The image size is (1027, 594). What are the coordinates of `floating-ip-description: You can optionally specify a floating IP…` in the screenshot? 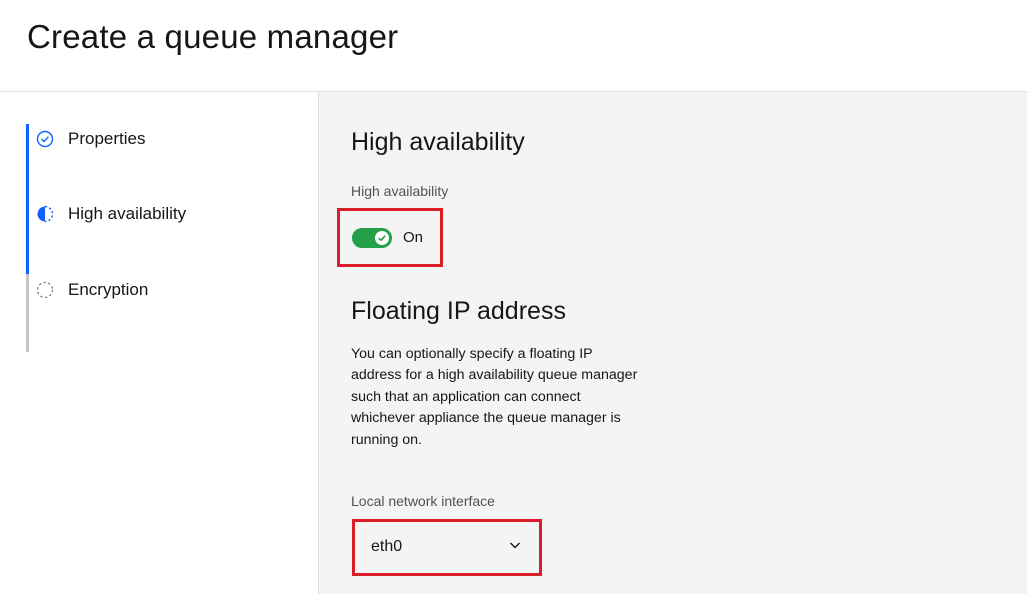 It's located at (494, 397).